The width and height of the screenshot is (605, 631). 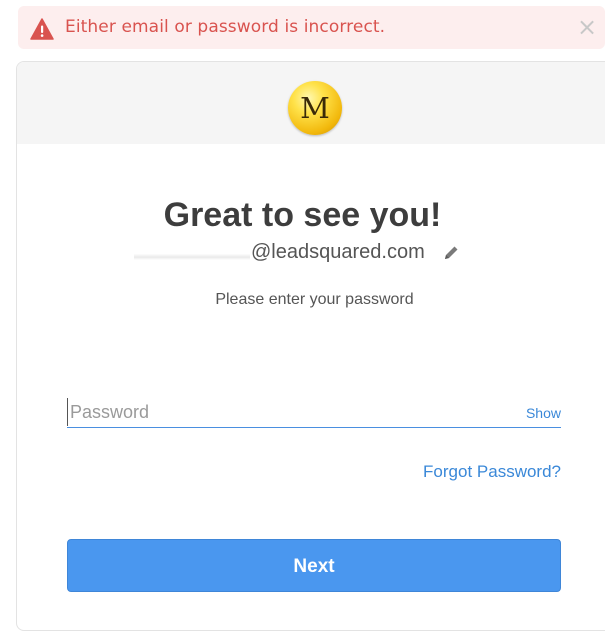 I want to click on password-prompt: Please enter your password, so click(x=314, y=299).